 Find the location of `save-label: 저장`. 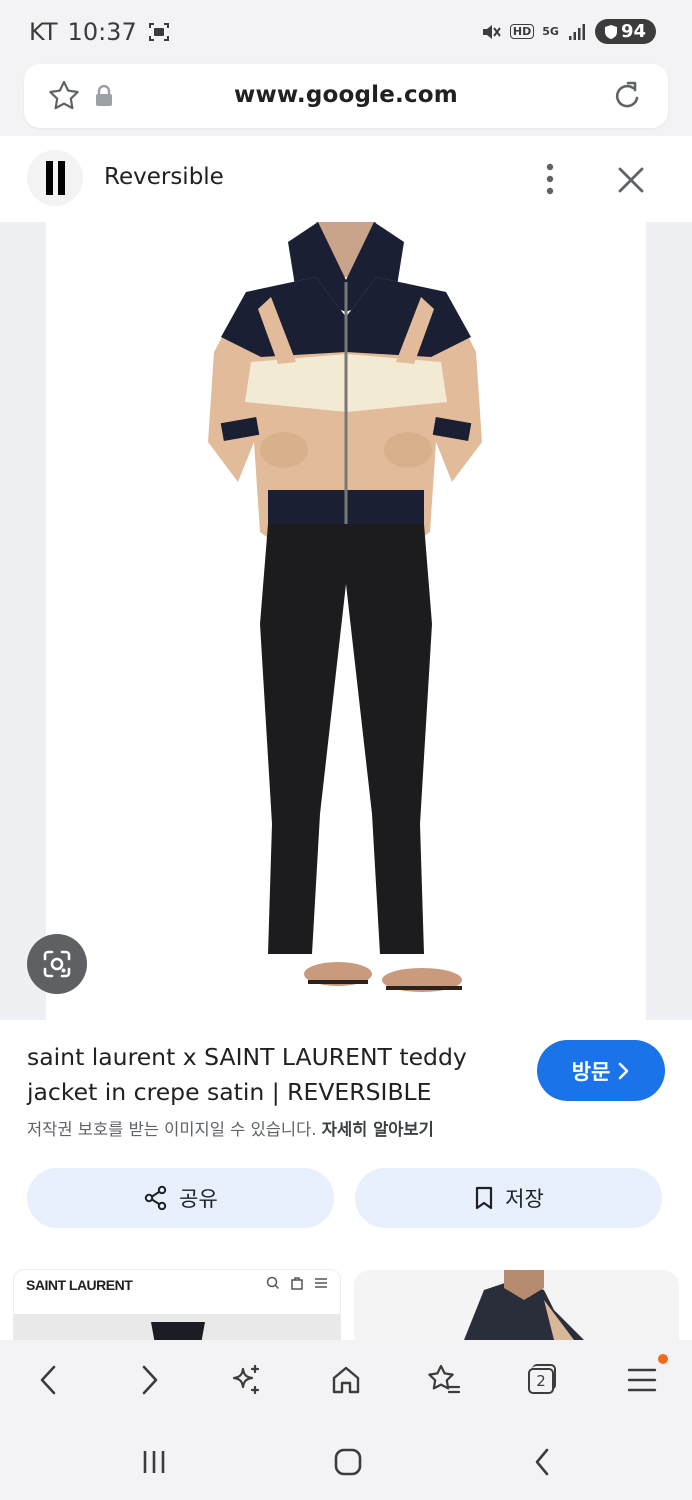

save-label: 저장 is located at coordinates (524, 1199).